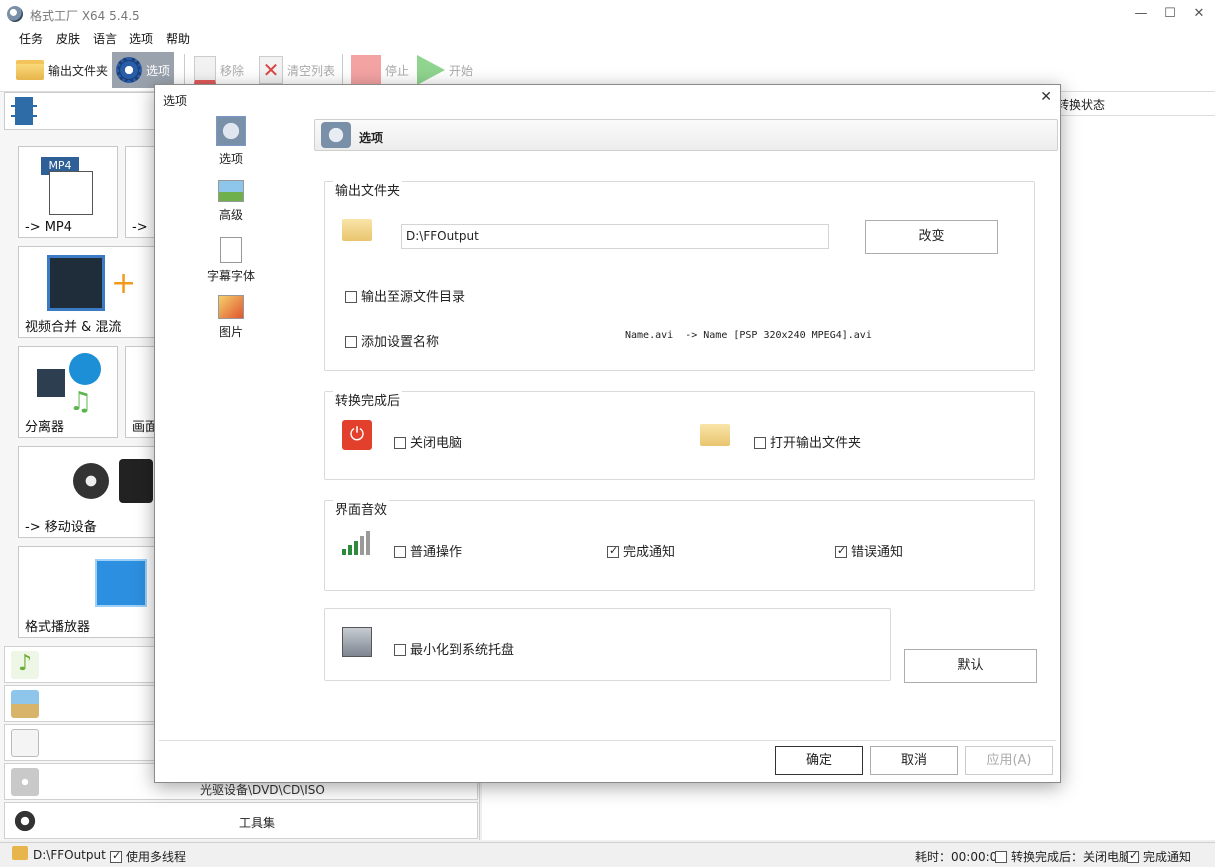 The height and width of the screenshot is (867, 1215). I want to click on cd-icon, so click(25, 782).